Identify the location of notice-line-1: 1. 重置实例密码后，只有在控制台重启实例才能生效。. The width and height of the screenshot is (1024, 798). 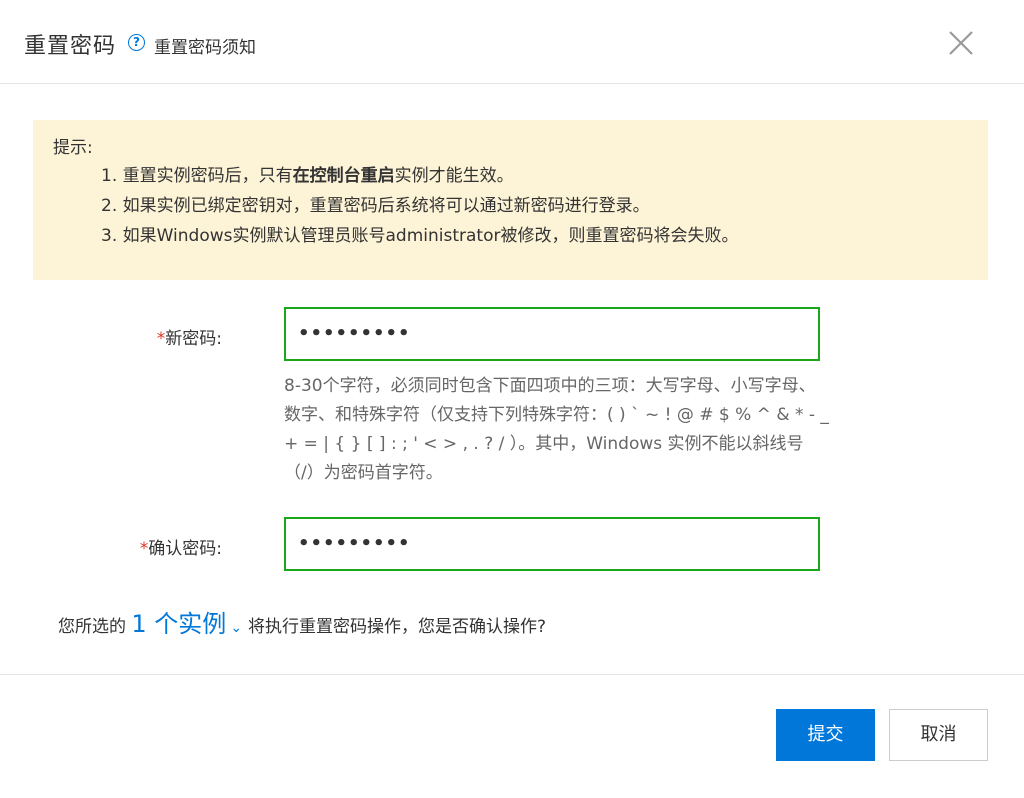
(510, 176).